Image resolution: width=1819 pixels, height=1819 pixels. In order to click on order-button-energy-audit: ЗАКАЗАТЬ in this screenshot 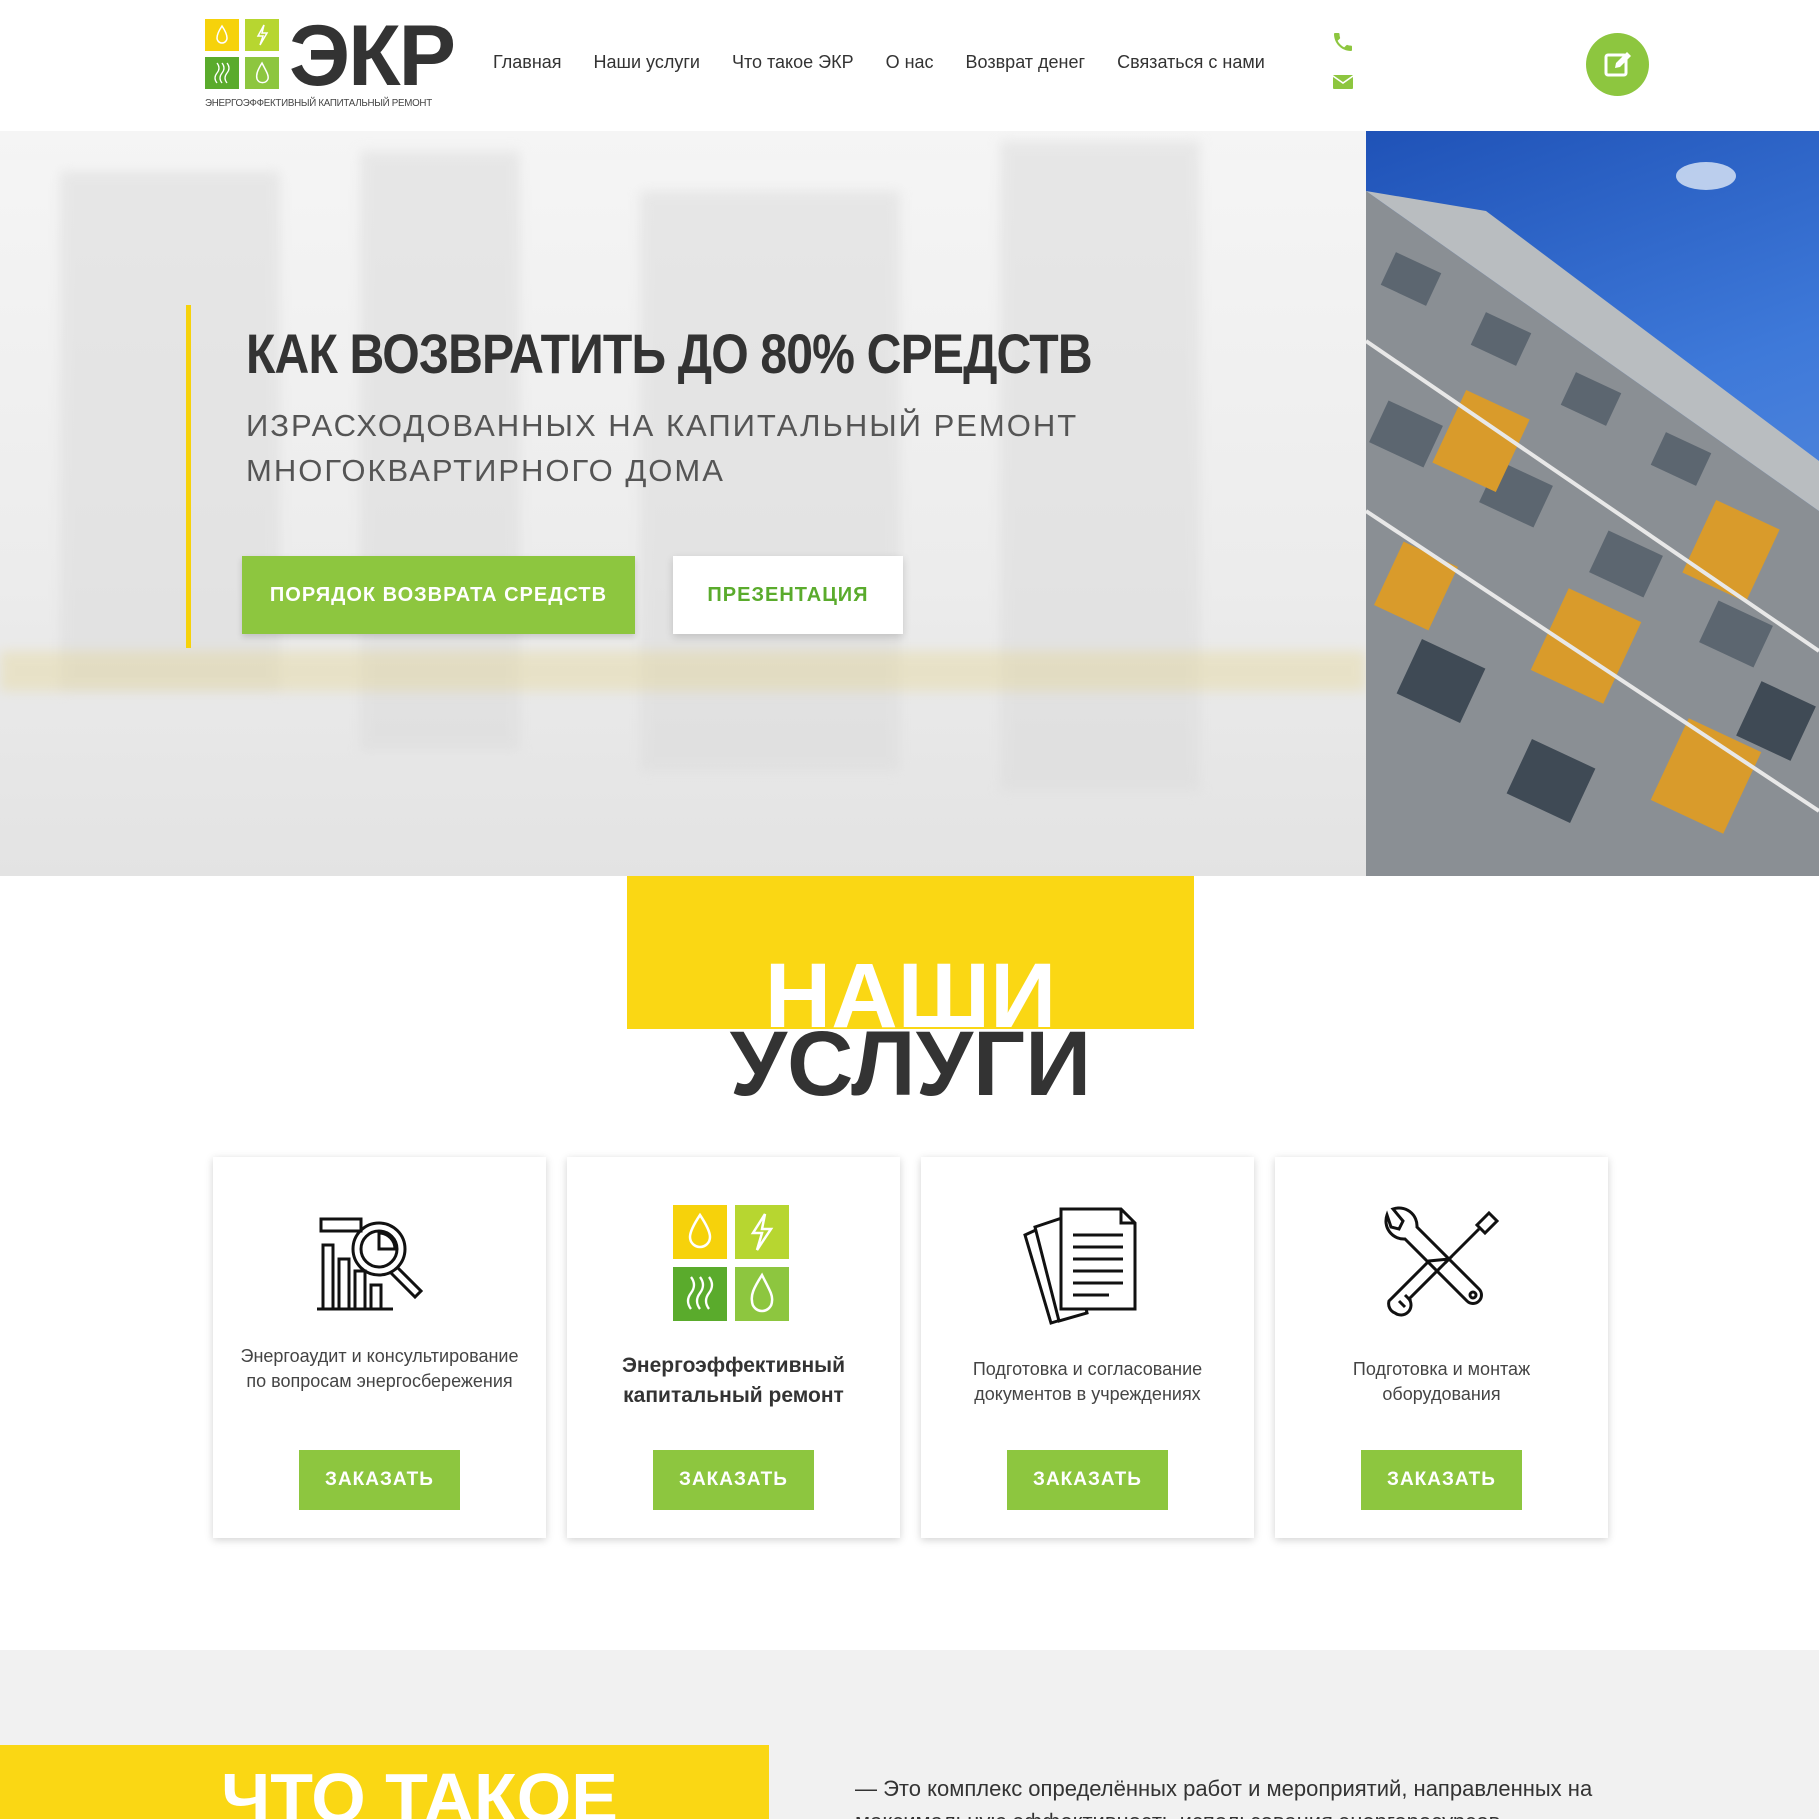, I will do `click(379, 1480)`.